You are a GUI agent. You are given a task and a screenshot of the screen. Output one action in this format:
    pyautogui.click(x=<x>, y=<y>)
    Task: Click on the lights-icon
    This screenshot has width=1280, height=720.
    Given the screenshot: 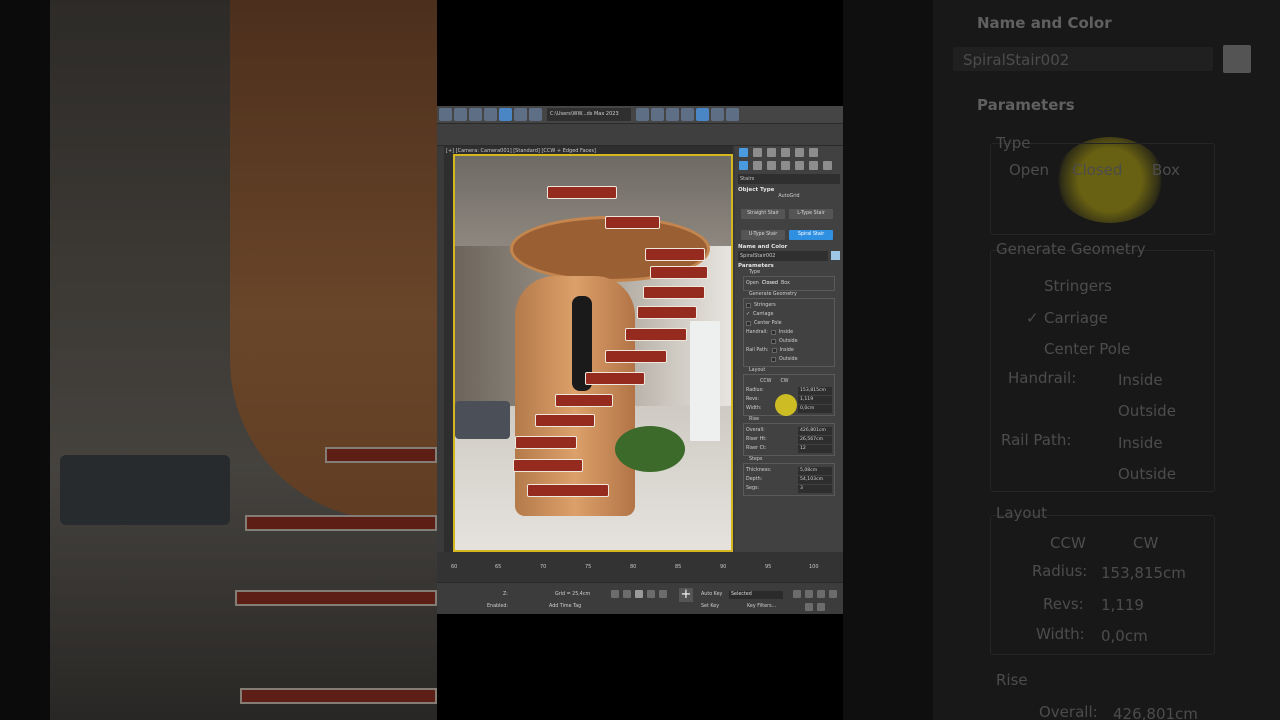 What is the action you would take?
    pyautogui.click(x=771, y=165)
    